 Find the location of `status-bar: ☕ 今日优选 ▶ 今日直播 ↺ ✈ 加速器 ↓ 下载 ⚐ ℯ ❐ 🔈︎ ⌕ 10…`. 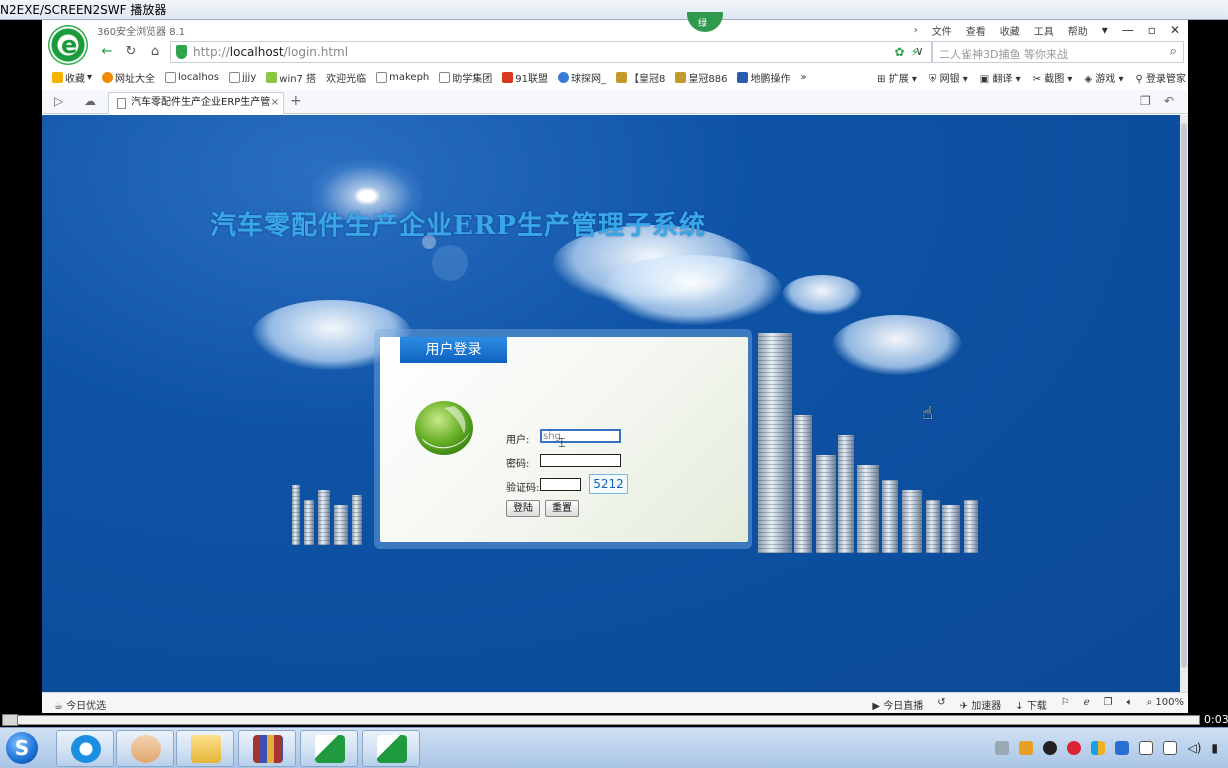

status-bar: ☕ 今日优选 ▶ 今日直播 ↺ ✈ 加速器 ↓ 下载 ⚐ ℯ ❐ 🔈︎ ⌕ 10… is located at coordinates (615, 702).